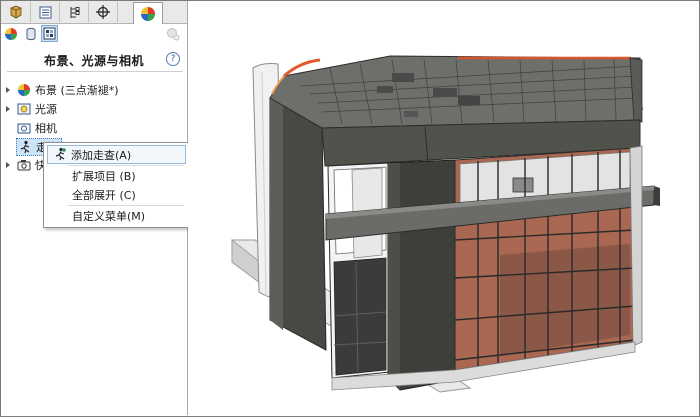 This screenshot has width=700, height=417. I want to click on menu-item-expand-all: 全部展开 (C), so click(116, 194).